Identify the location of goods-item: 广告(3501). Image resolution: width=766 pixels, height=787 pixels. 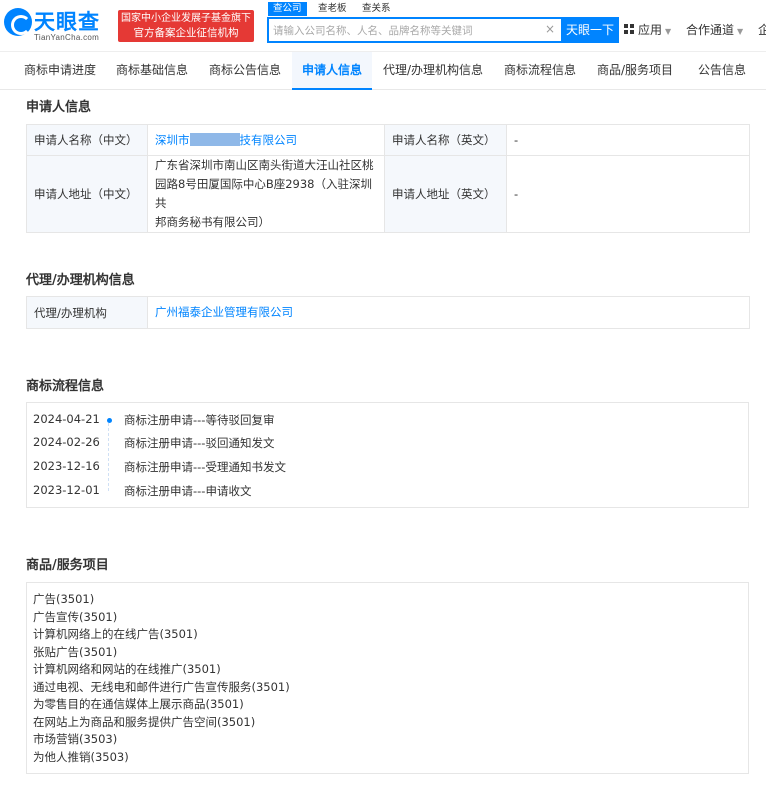
(64, 599).